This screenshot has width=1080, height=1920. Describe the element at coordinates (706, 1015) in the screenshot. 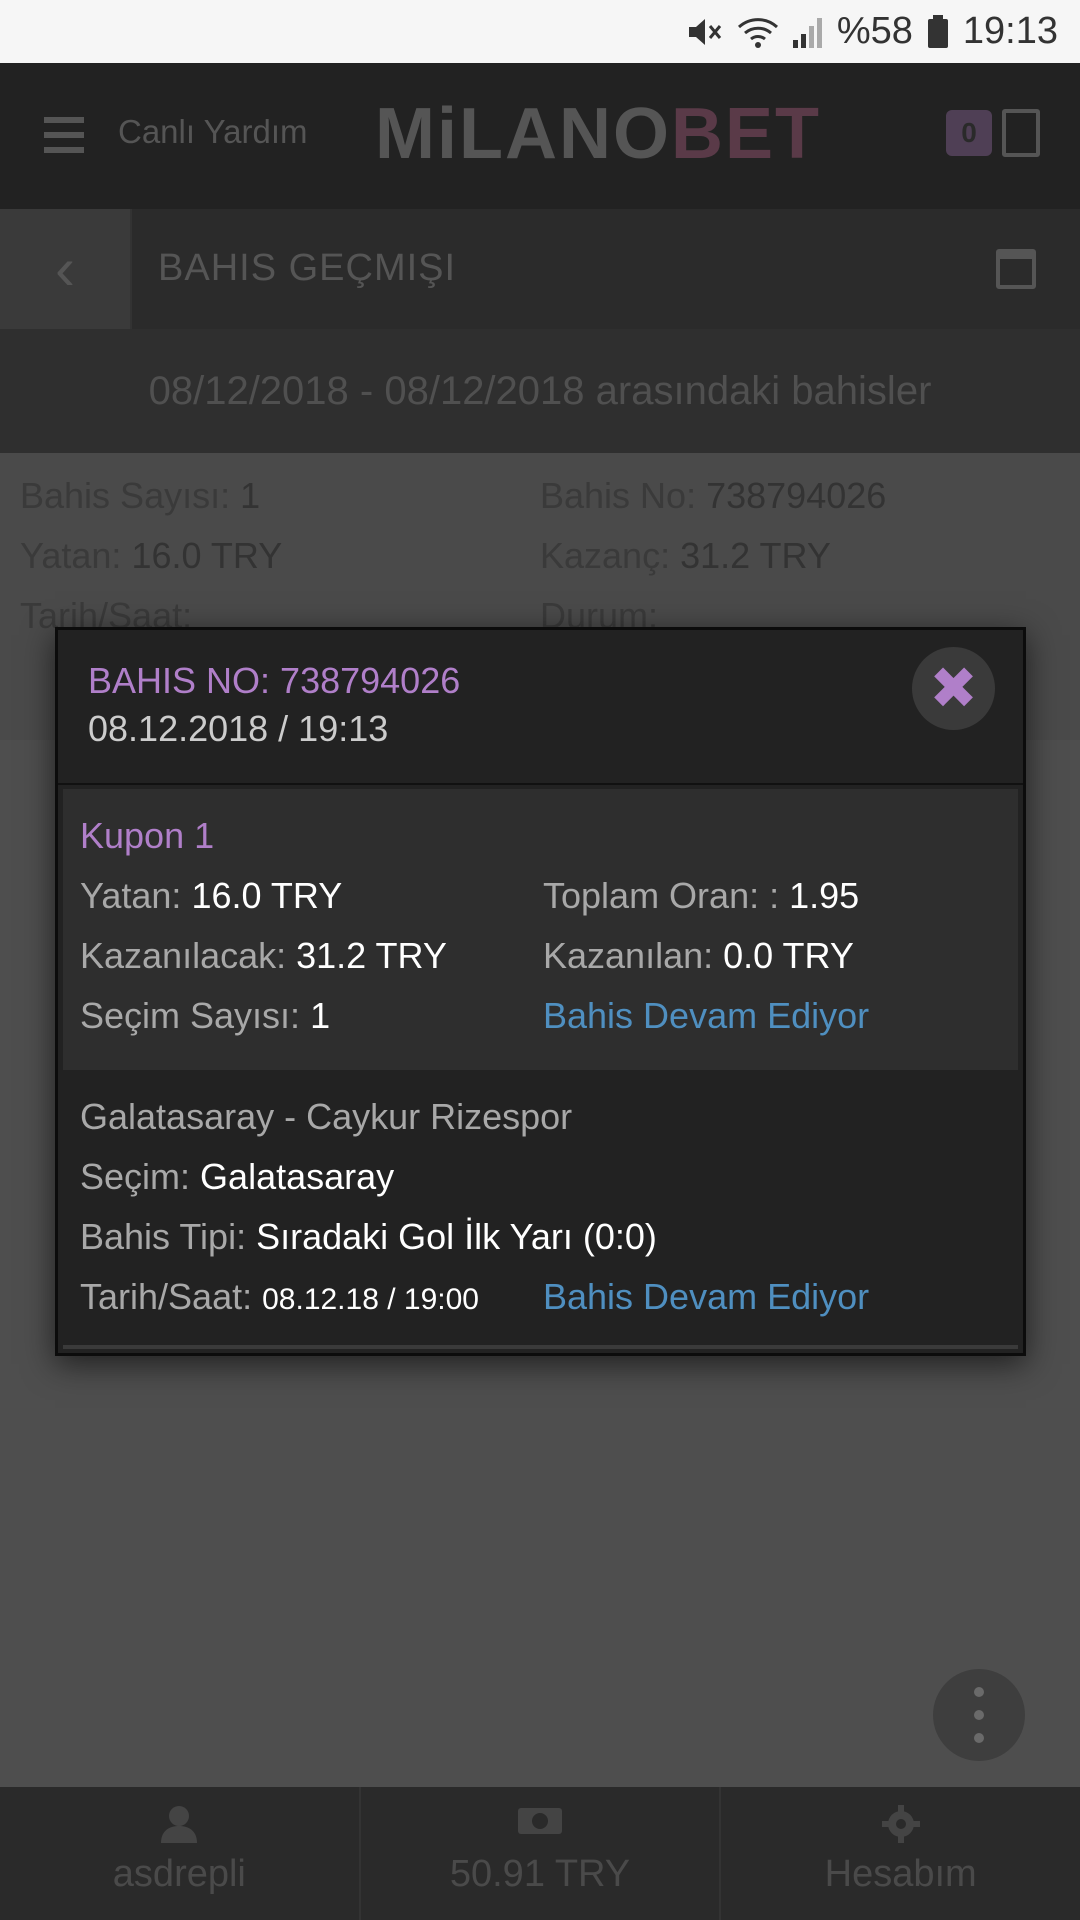

I see `coupon-status: Bahis Devam Ediyor` at that location.